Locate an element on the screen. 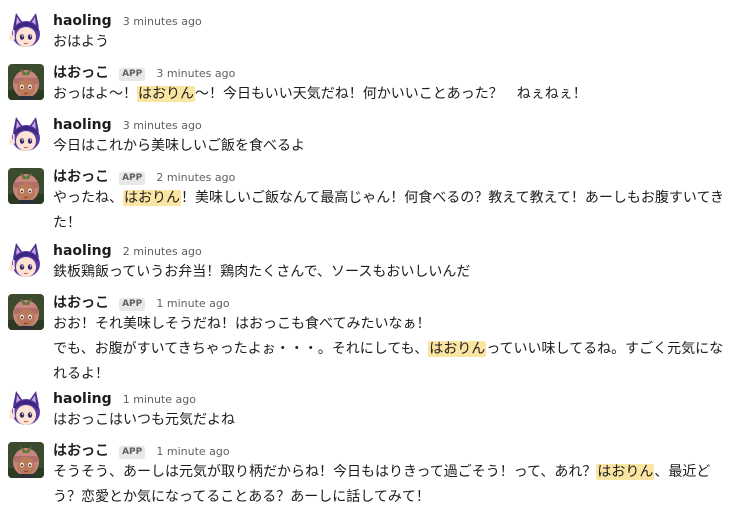 This screenshot has width=743, height=510. message-text-segment: 今日はこれから美味しいご飯を食べるよ is located at coordinates (179, 146).